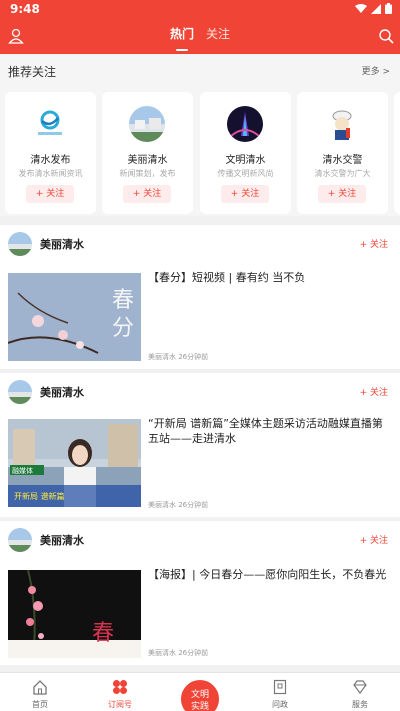 Image resolution: width=400 pixels, height=711 pixels. Describe the element at coordinates (25, 9) in the screenshot. I see `status-time: 9:48` at that location.